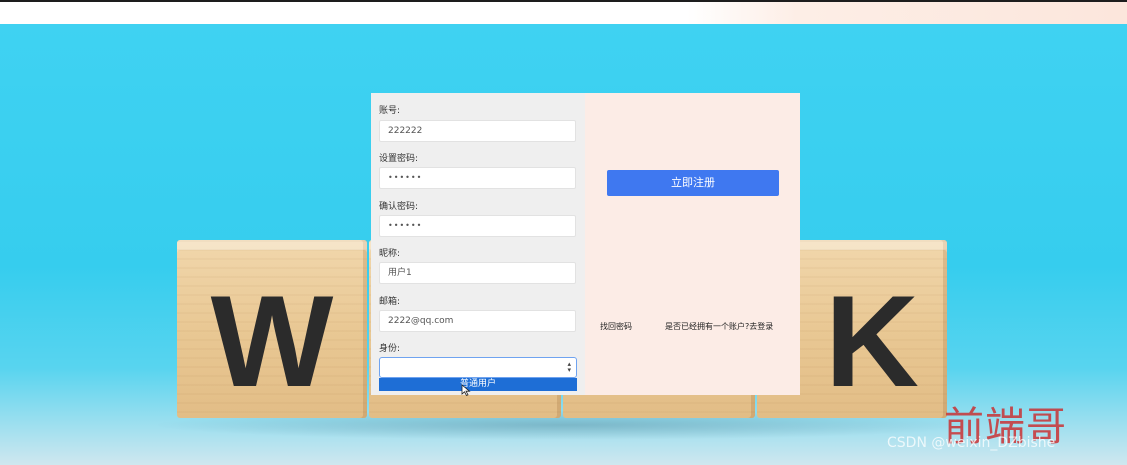 The height and width of the screenshot is (465, 1127). I want to click on select-arrows-icon: ▴ ▾, so click(569, 367).